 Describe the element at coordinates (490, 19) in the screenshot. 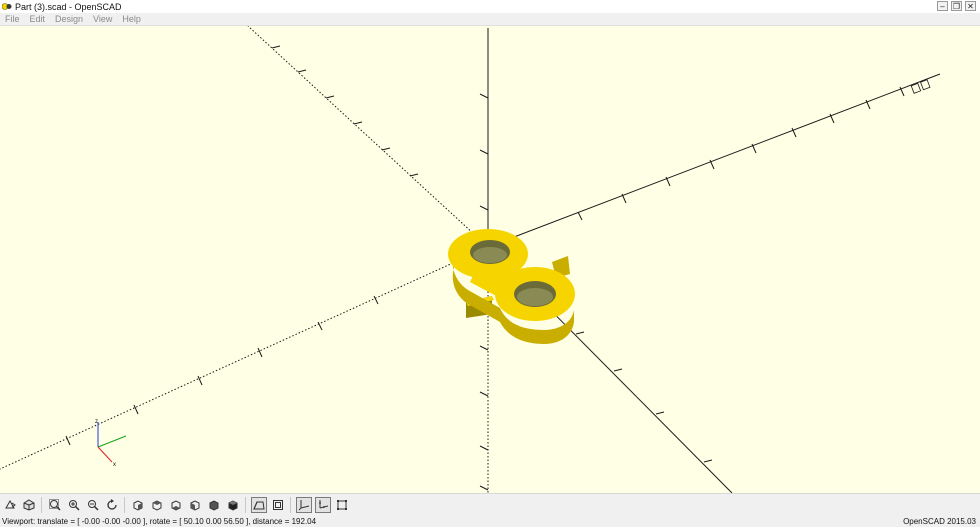

I see `menu-bar: File Edit Design View Help` at that location.